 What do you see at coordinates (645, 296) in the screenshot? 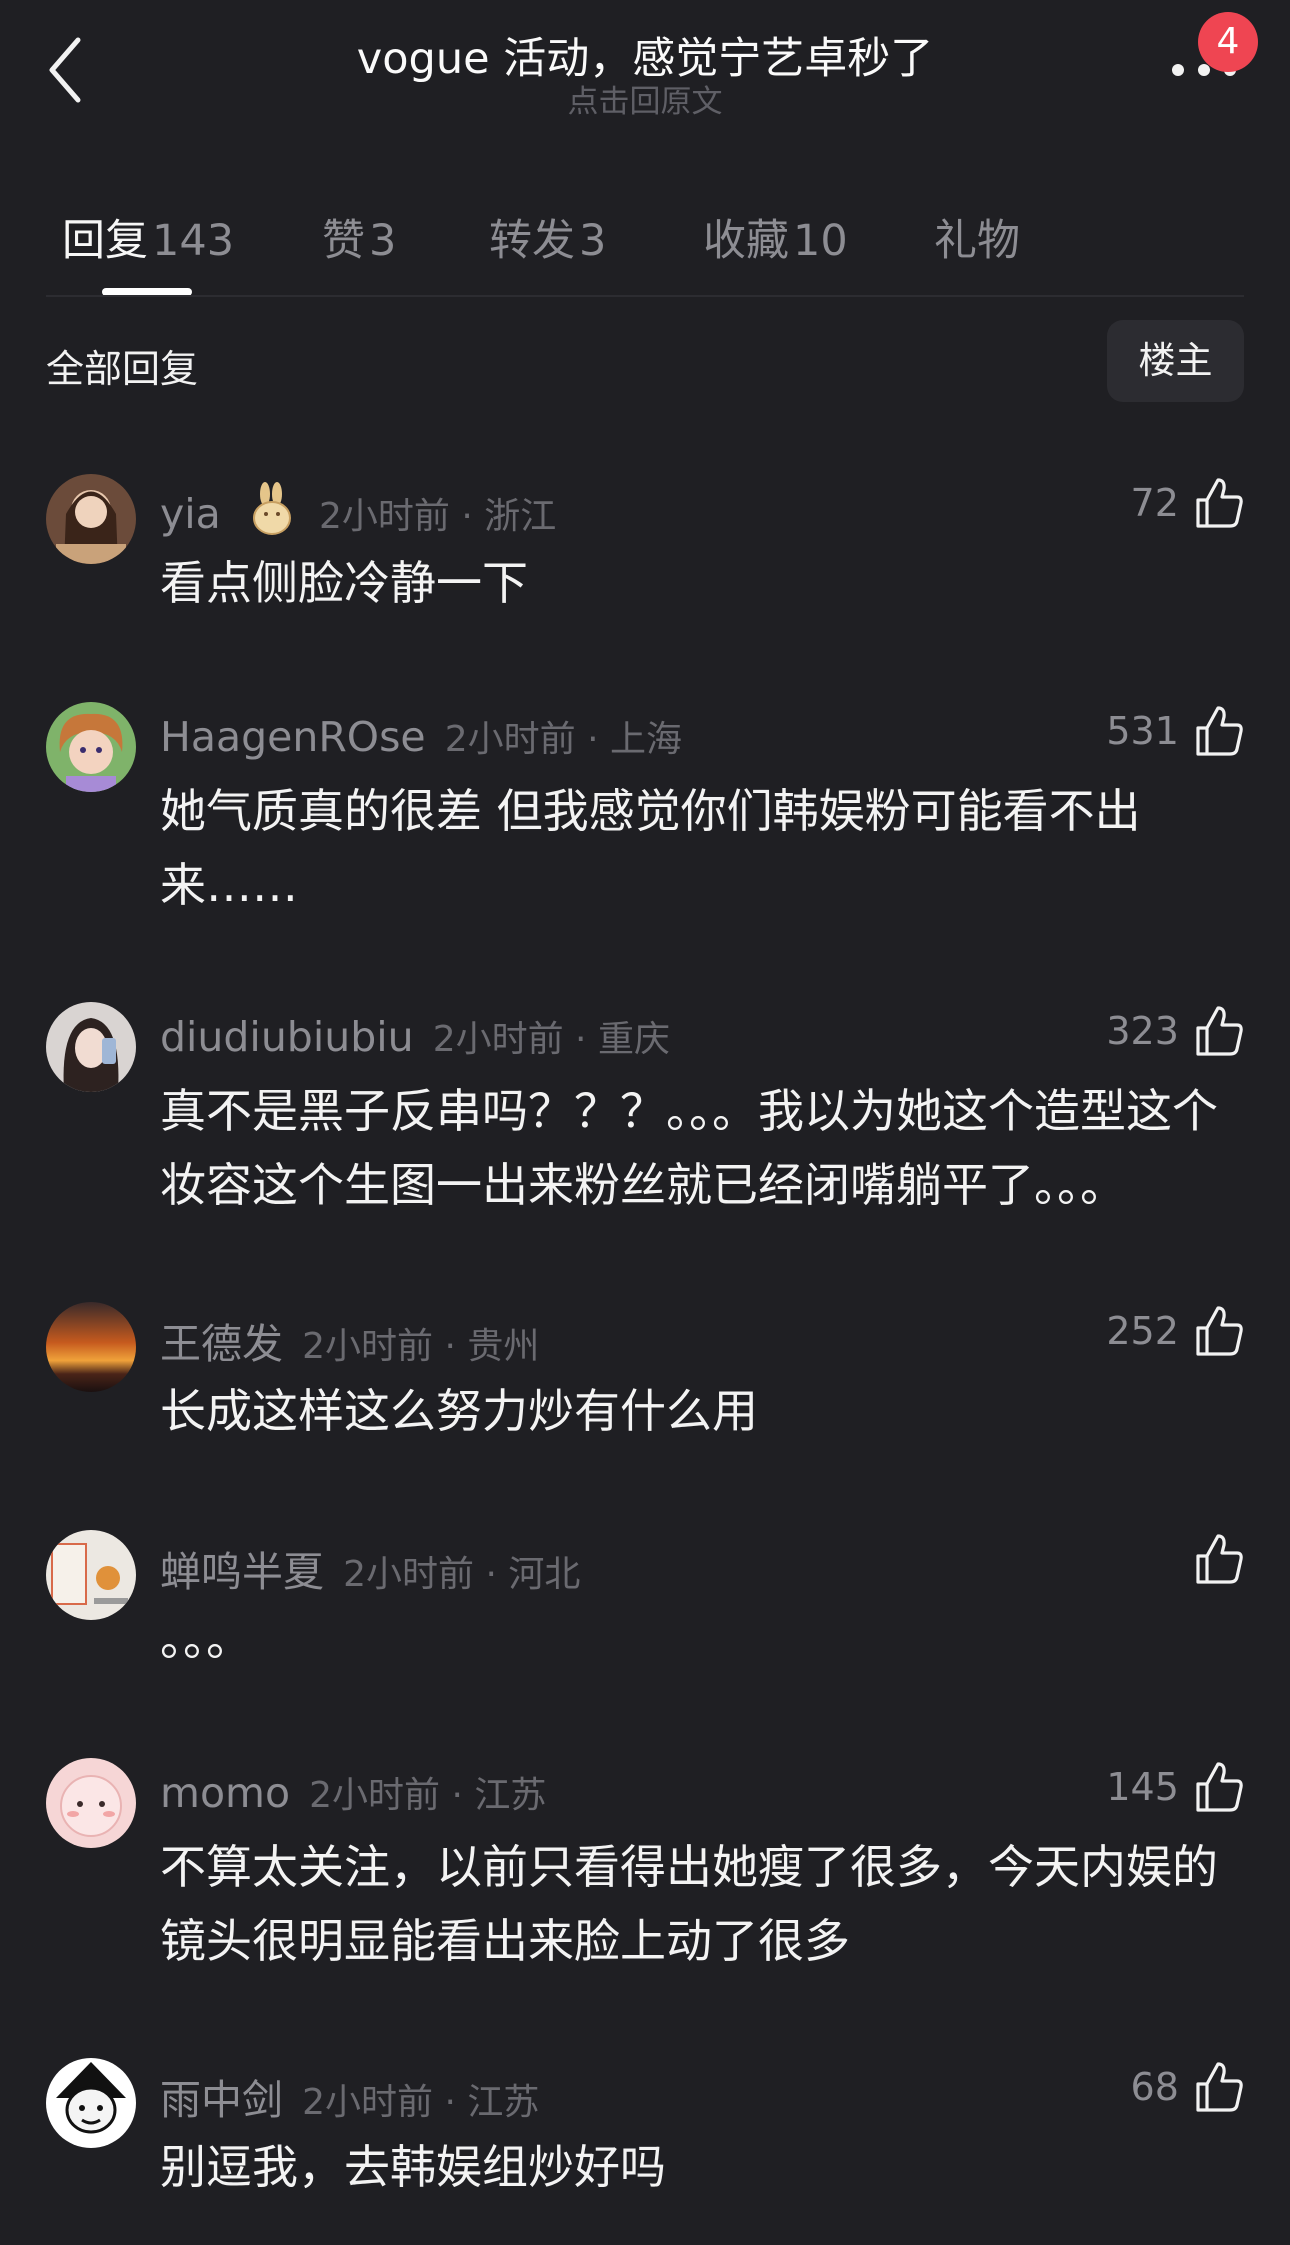
I see `divider` at bounding box center [645, 296].